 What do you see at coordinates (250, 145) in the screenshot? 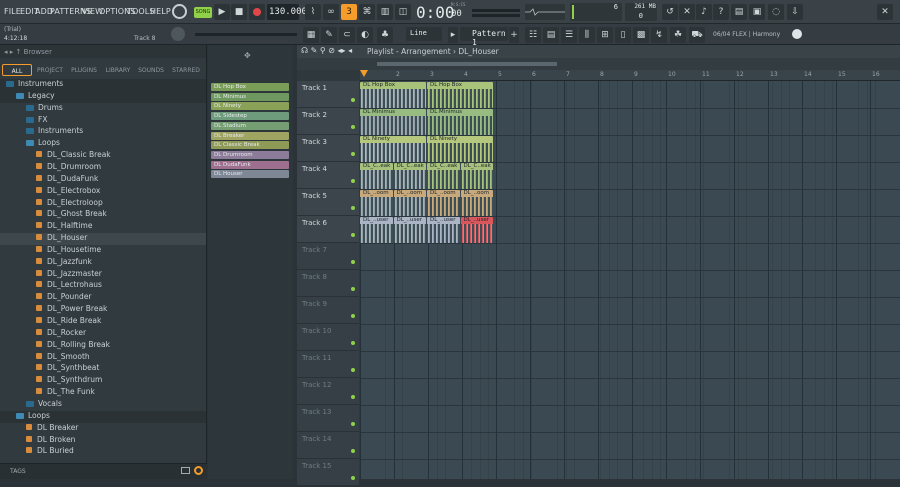
I see `rack-channel: DL Classic Break` at bounding box center [250, 145].